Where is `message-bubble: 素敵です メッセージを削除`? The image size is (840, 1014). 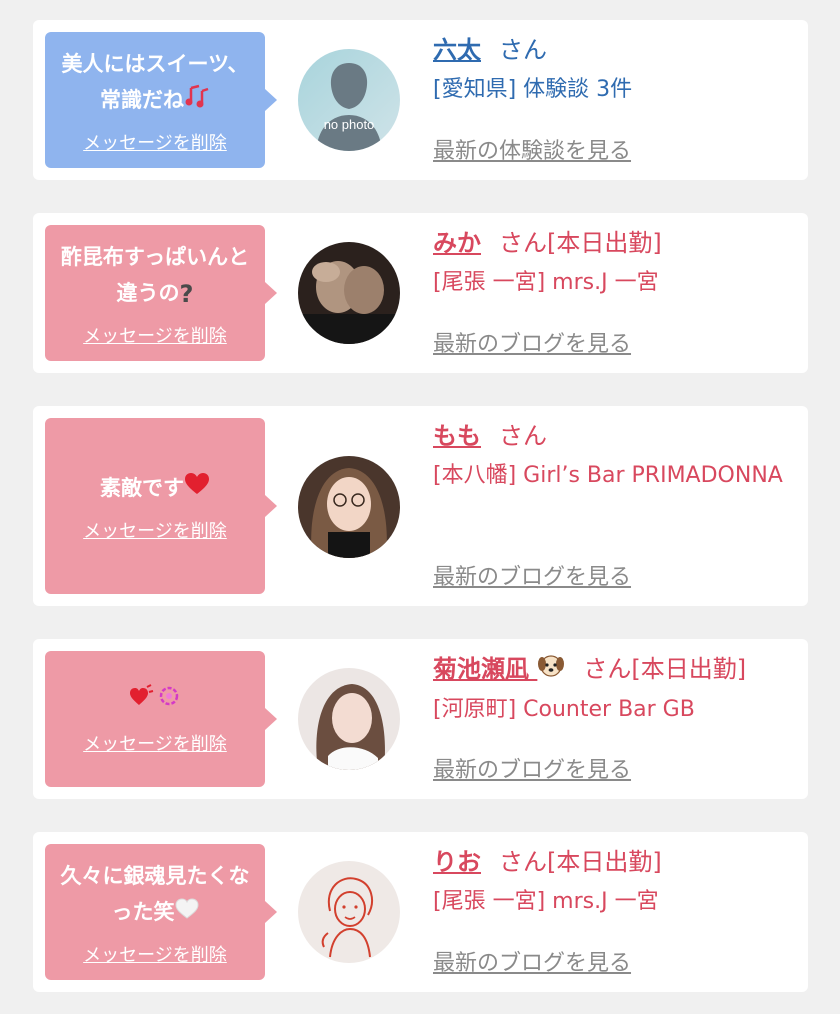 message-bubble: 素敵です メッセージを削除 is located at coordinates (161, 506).